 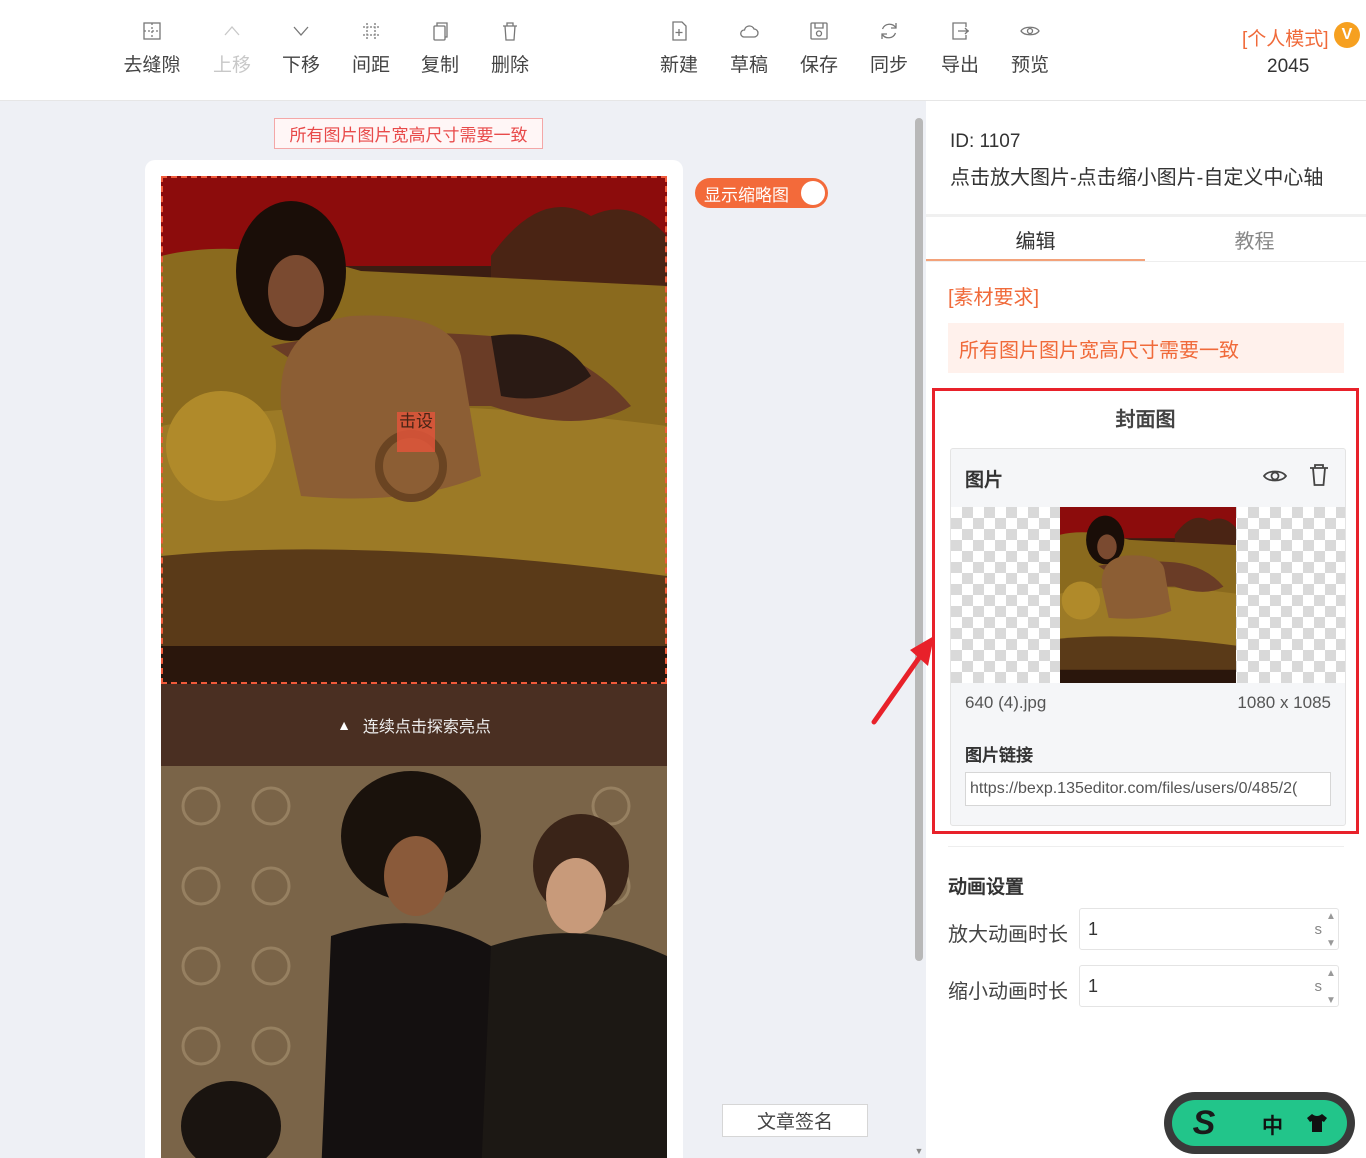 What do you see at coordinates (985, 141) in the screenshot?
I see `template-id: ID: 1107` at bounding box center [985, 141].